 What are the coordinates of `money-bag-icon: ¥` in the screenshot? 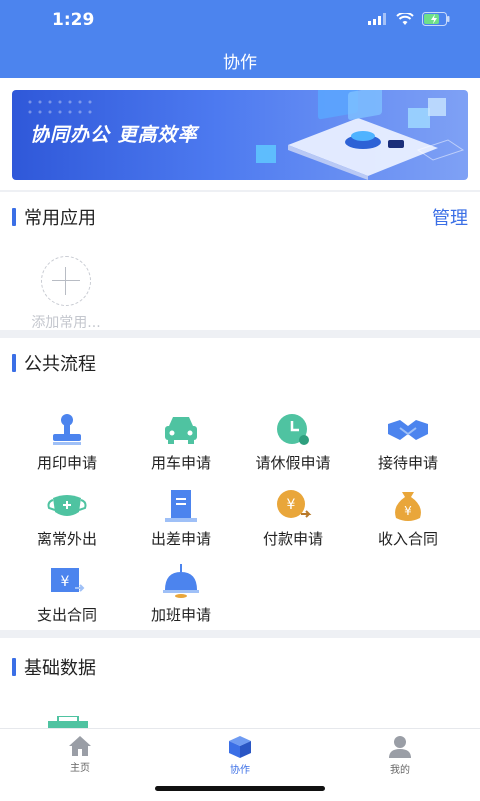 It's located at (408, 506).